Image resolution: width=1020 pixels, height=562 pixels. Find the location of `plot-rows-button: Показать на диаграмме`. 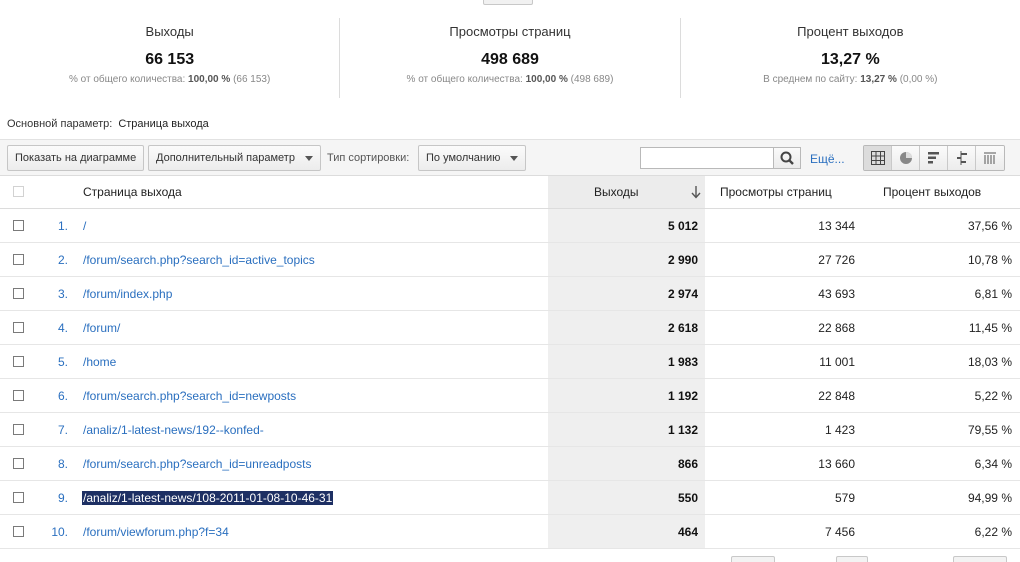

plot-rows-button: Показать на диаграмме is located at coordinates (76, 158).